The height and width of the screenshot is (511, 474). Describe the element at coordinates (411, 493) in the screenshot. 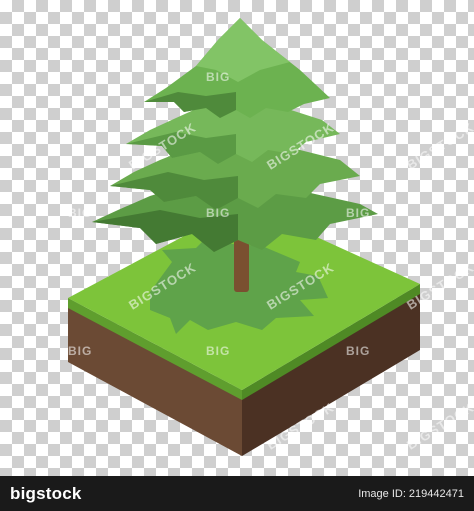

I see `image-id-label: Image ID: 219442471` at that location.